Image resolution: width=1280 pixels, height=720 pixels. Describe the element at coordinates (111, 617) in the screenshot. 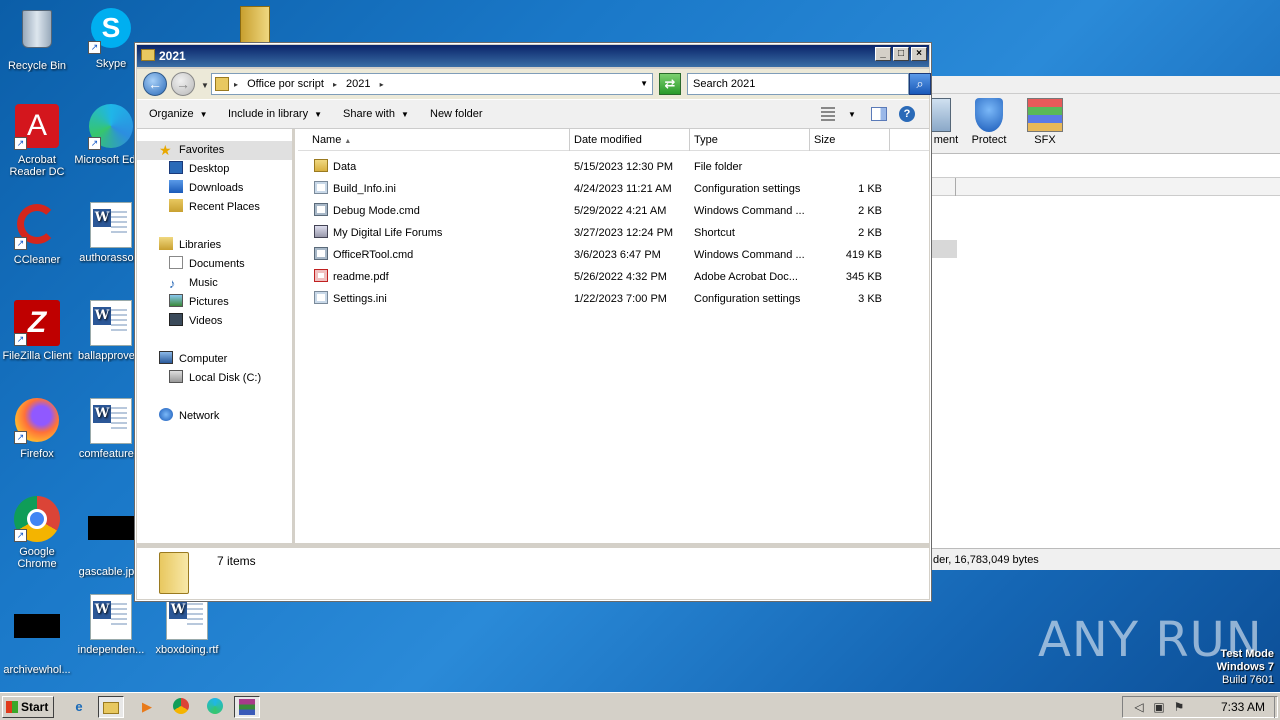

I see `word-document-icon: W` at that location.